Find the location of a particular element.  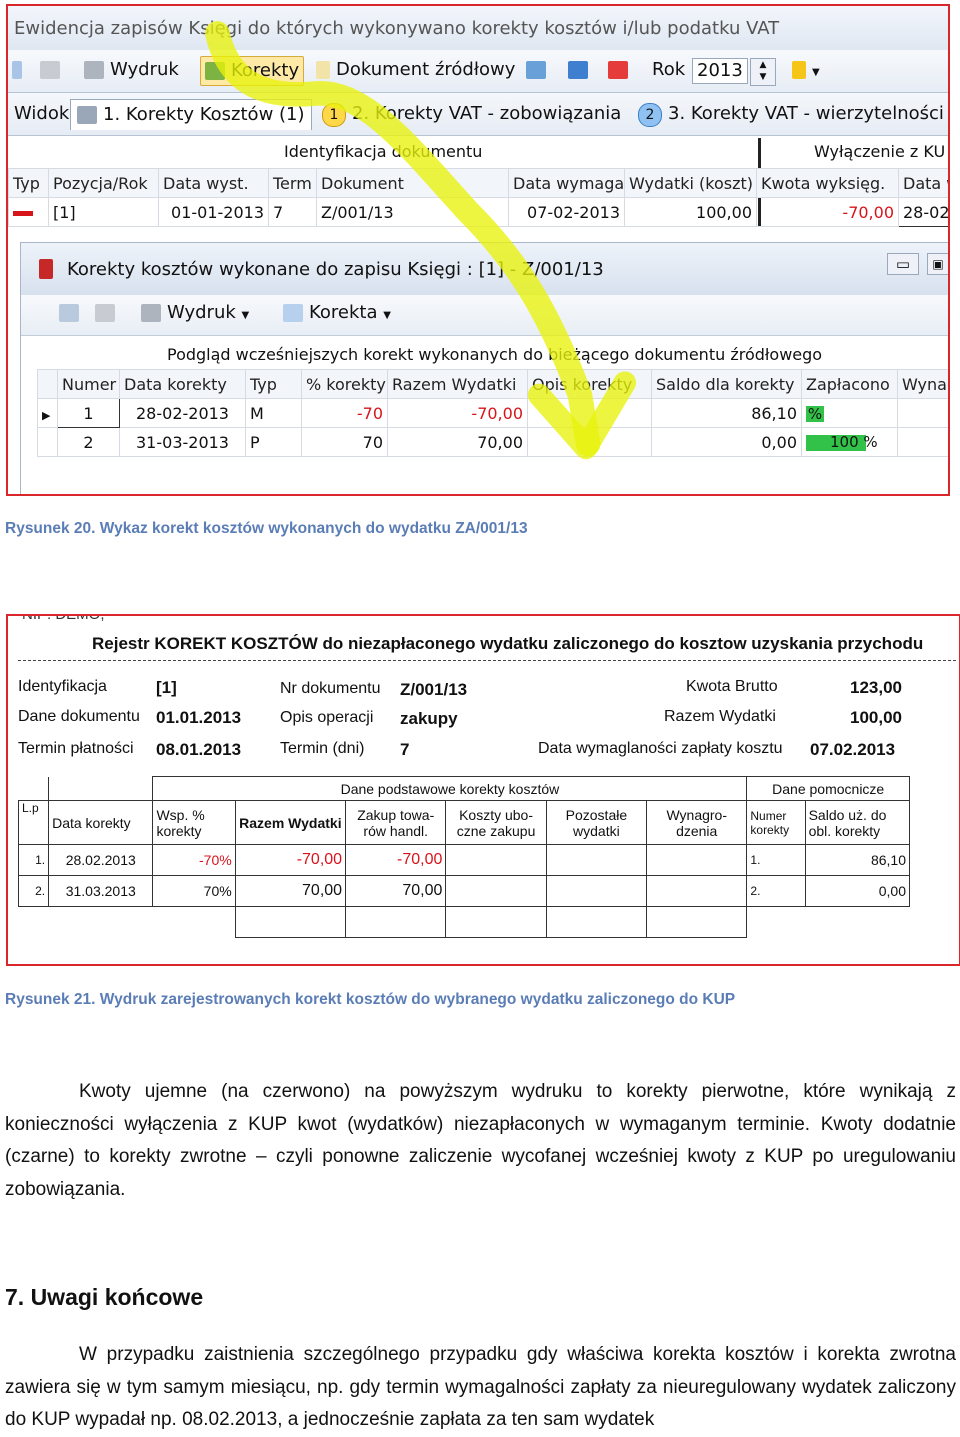

tab-vat-liabilities: 1 2. Korekty VAT - zobowiązania is located at coordinates (471, 114).